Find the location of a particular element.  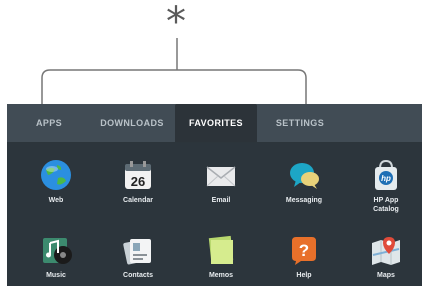

app-label: Web is located at coordinates (56, 200).